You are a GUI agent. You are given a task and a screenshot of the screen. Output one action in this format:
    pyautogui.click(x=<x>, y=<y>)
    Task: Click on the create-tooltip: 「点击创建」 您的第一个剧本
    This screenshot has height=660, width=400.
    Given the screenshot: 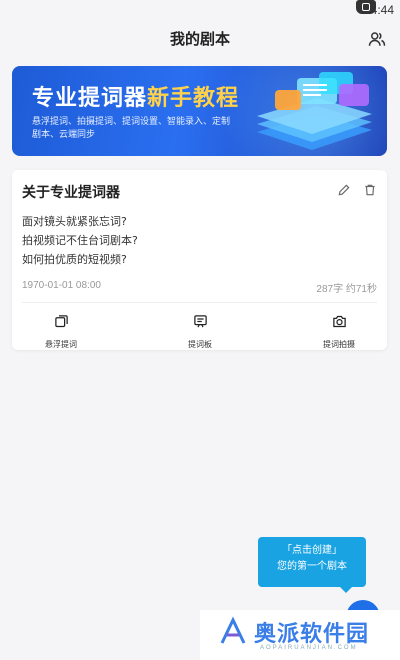 What is the action you would take?
    pyautogui.click(x=312, y=565)
    